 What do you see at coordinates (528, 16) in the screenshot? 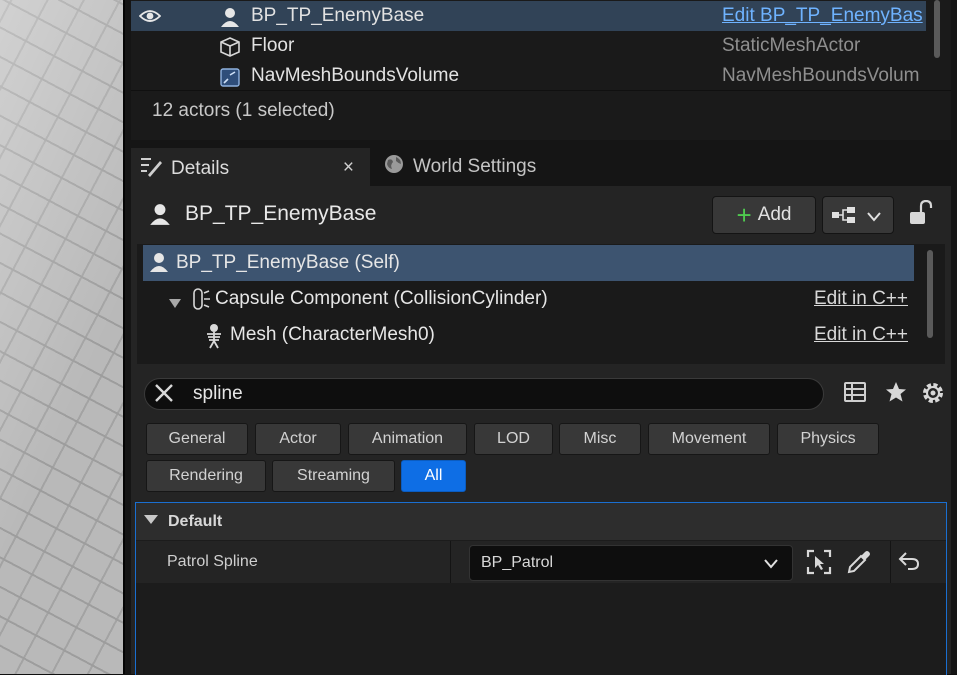
I see `outliner-row: BP_TP_EnemyBase Edit BP_TP_EnemyBas` at bounding box center [528, 16].